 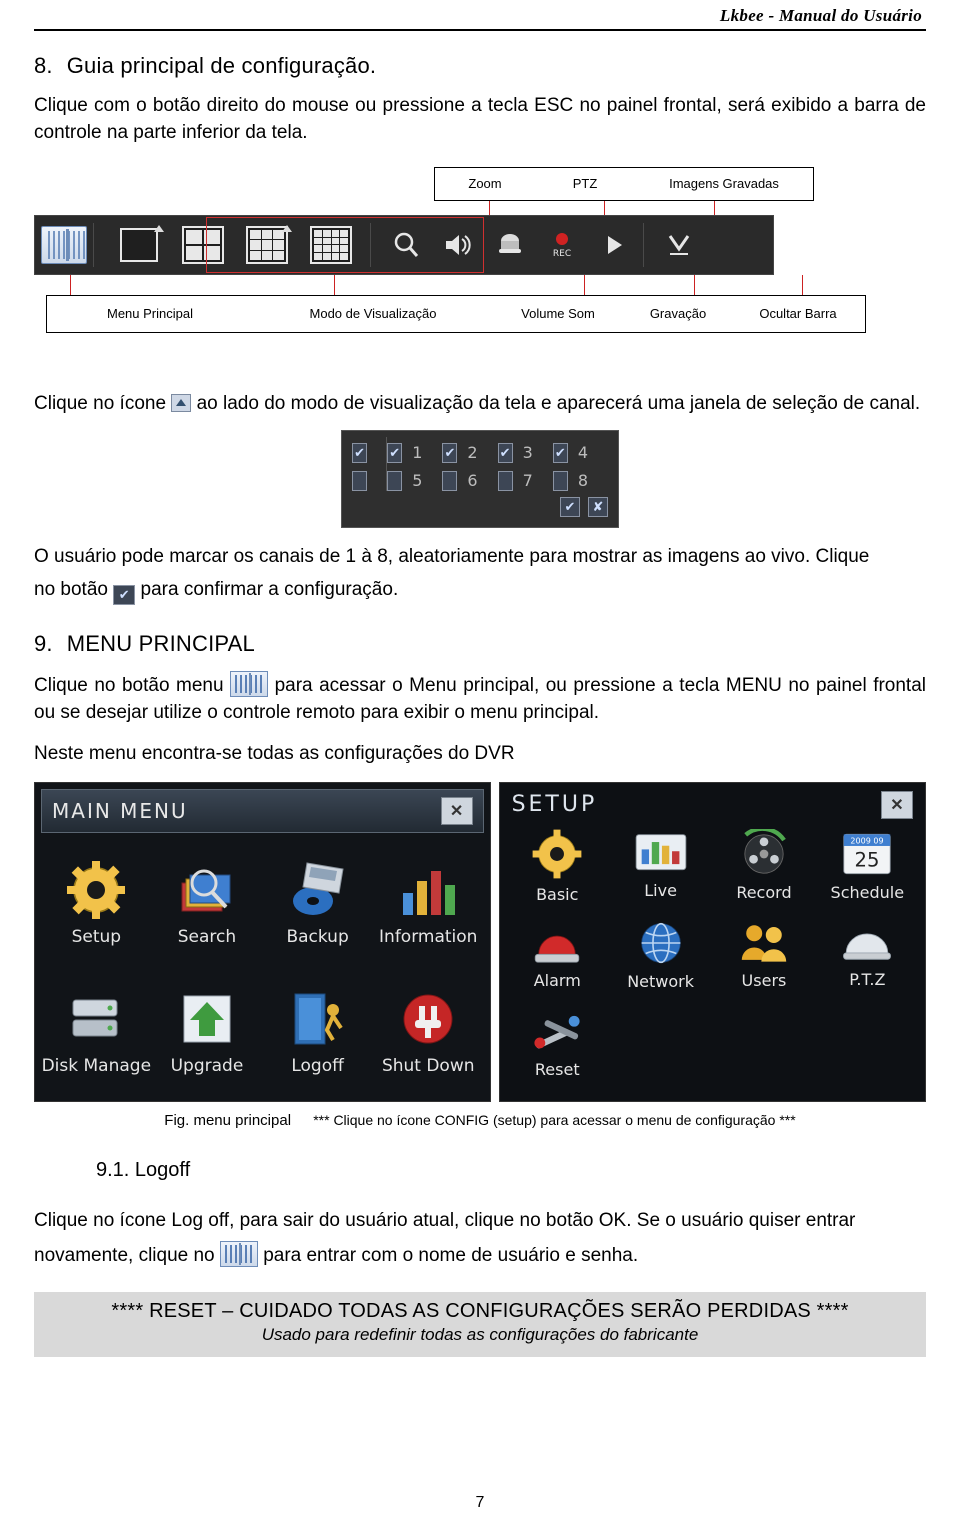 I want to click on svg-text: 25, so click(x=867, y=859).